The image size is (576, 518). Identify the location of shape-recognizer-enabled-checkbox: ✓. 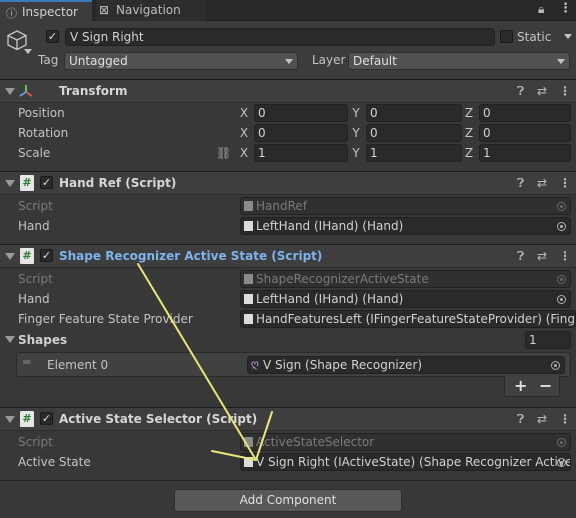
(46, 255).